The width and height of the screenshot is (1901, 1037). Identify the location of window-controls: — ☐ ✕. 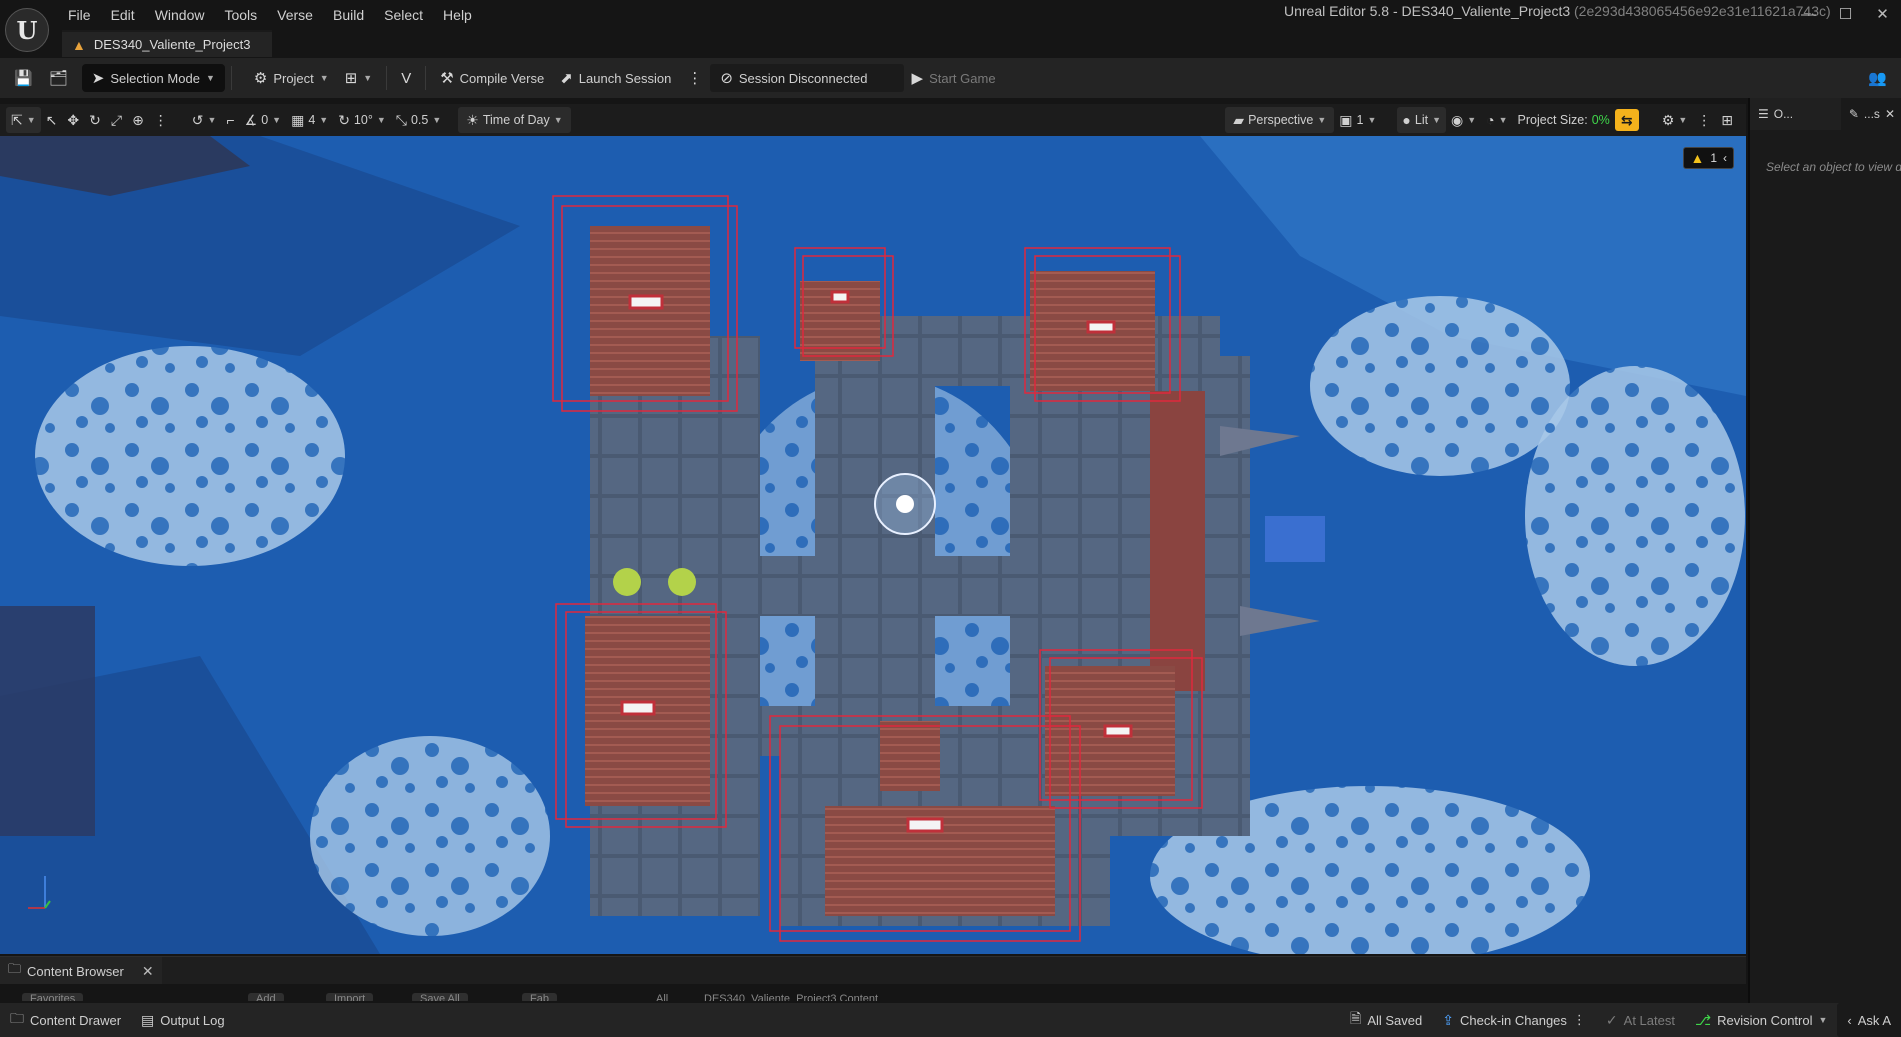
(1845, 14).